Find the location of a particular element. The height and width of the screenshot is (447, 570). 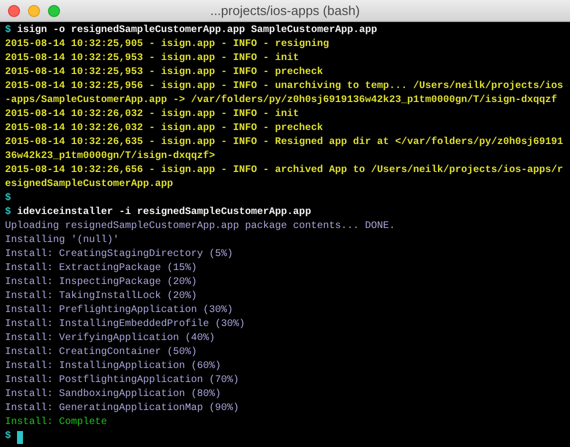

output-line: Install: InstallingApplication (60%) is located at coordinates (113, 367).